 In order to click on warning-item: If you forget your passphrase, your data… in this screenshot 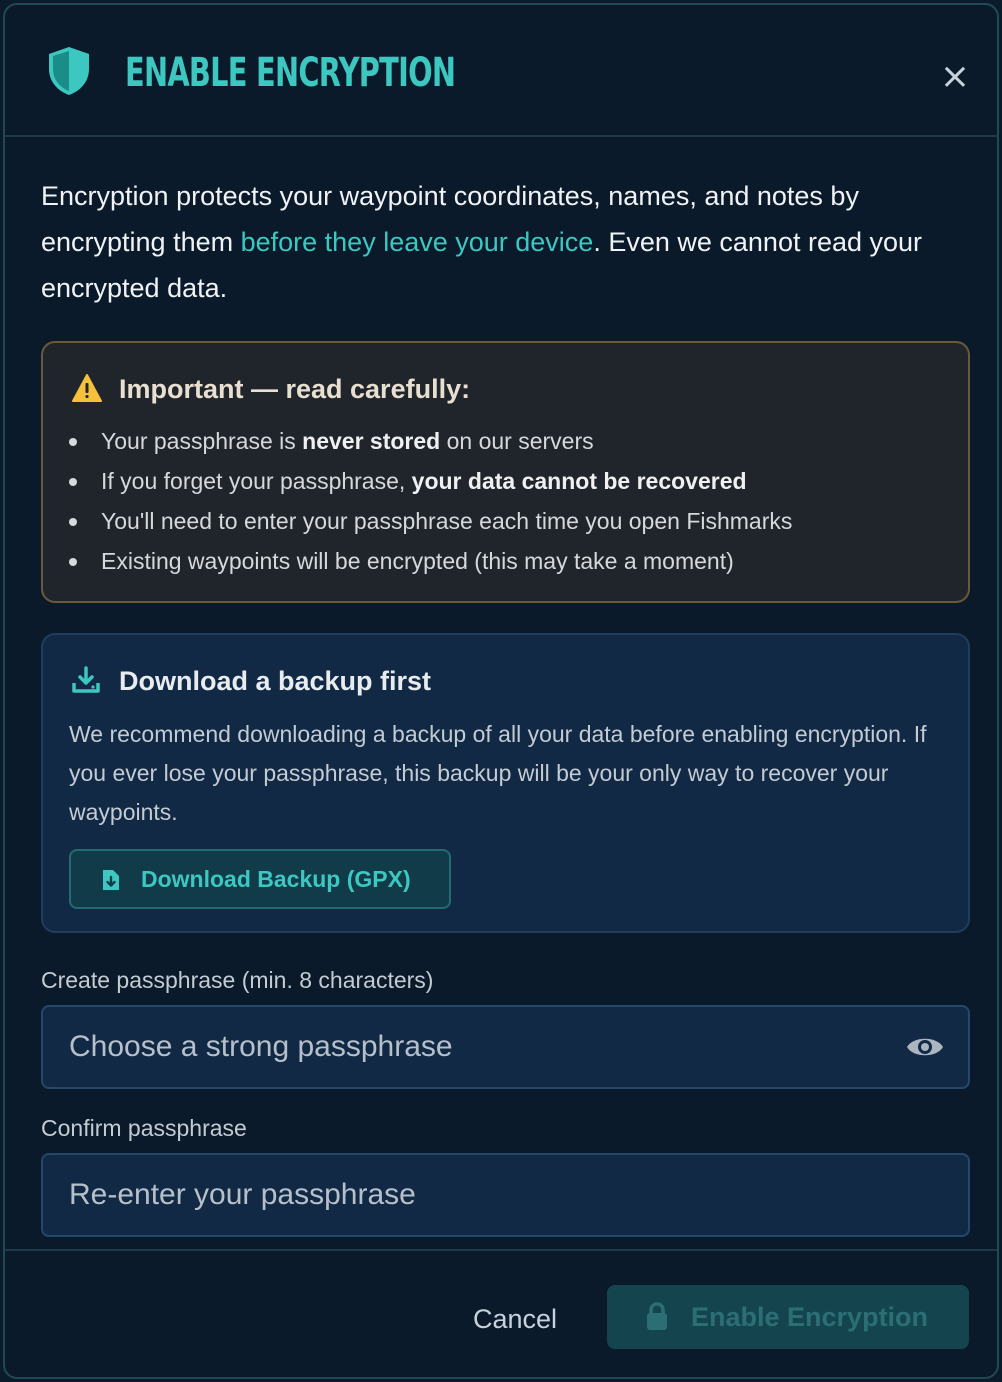, I will do `click(505, 483)`.